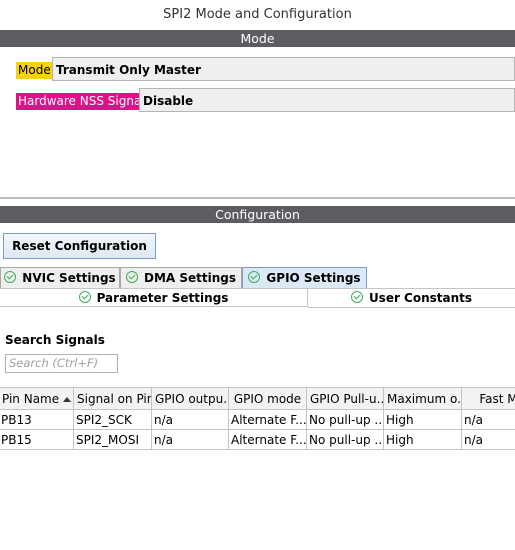 The image size is (515, 550). I want to click on column-header-pin-name: Pin Name, so click(37, 398).